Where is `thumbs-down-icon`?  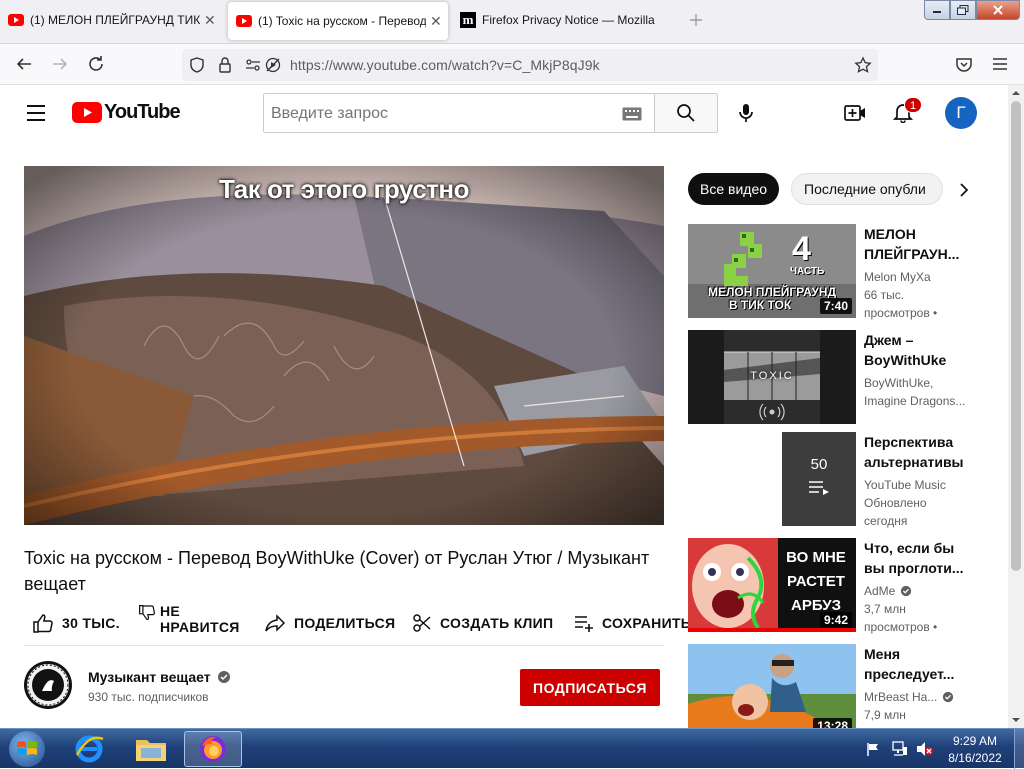
thumbs-down-icon is located at coordinates (147, 613).